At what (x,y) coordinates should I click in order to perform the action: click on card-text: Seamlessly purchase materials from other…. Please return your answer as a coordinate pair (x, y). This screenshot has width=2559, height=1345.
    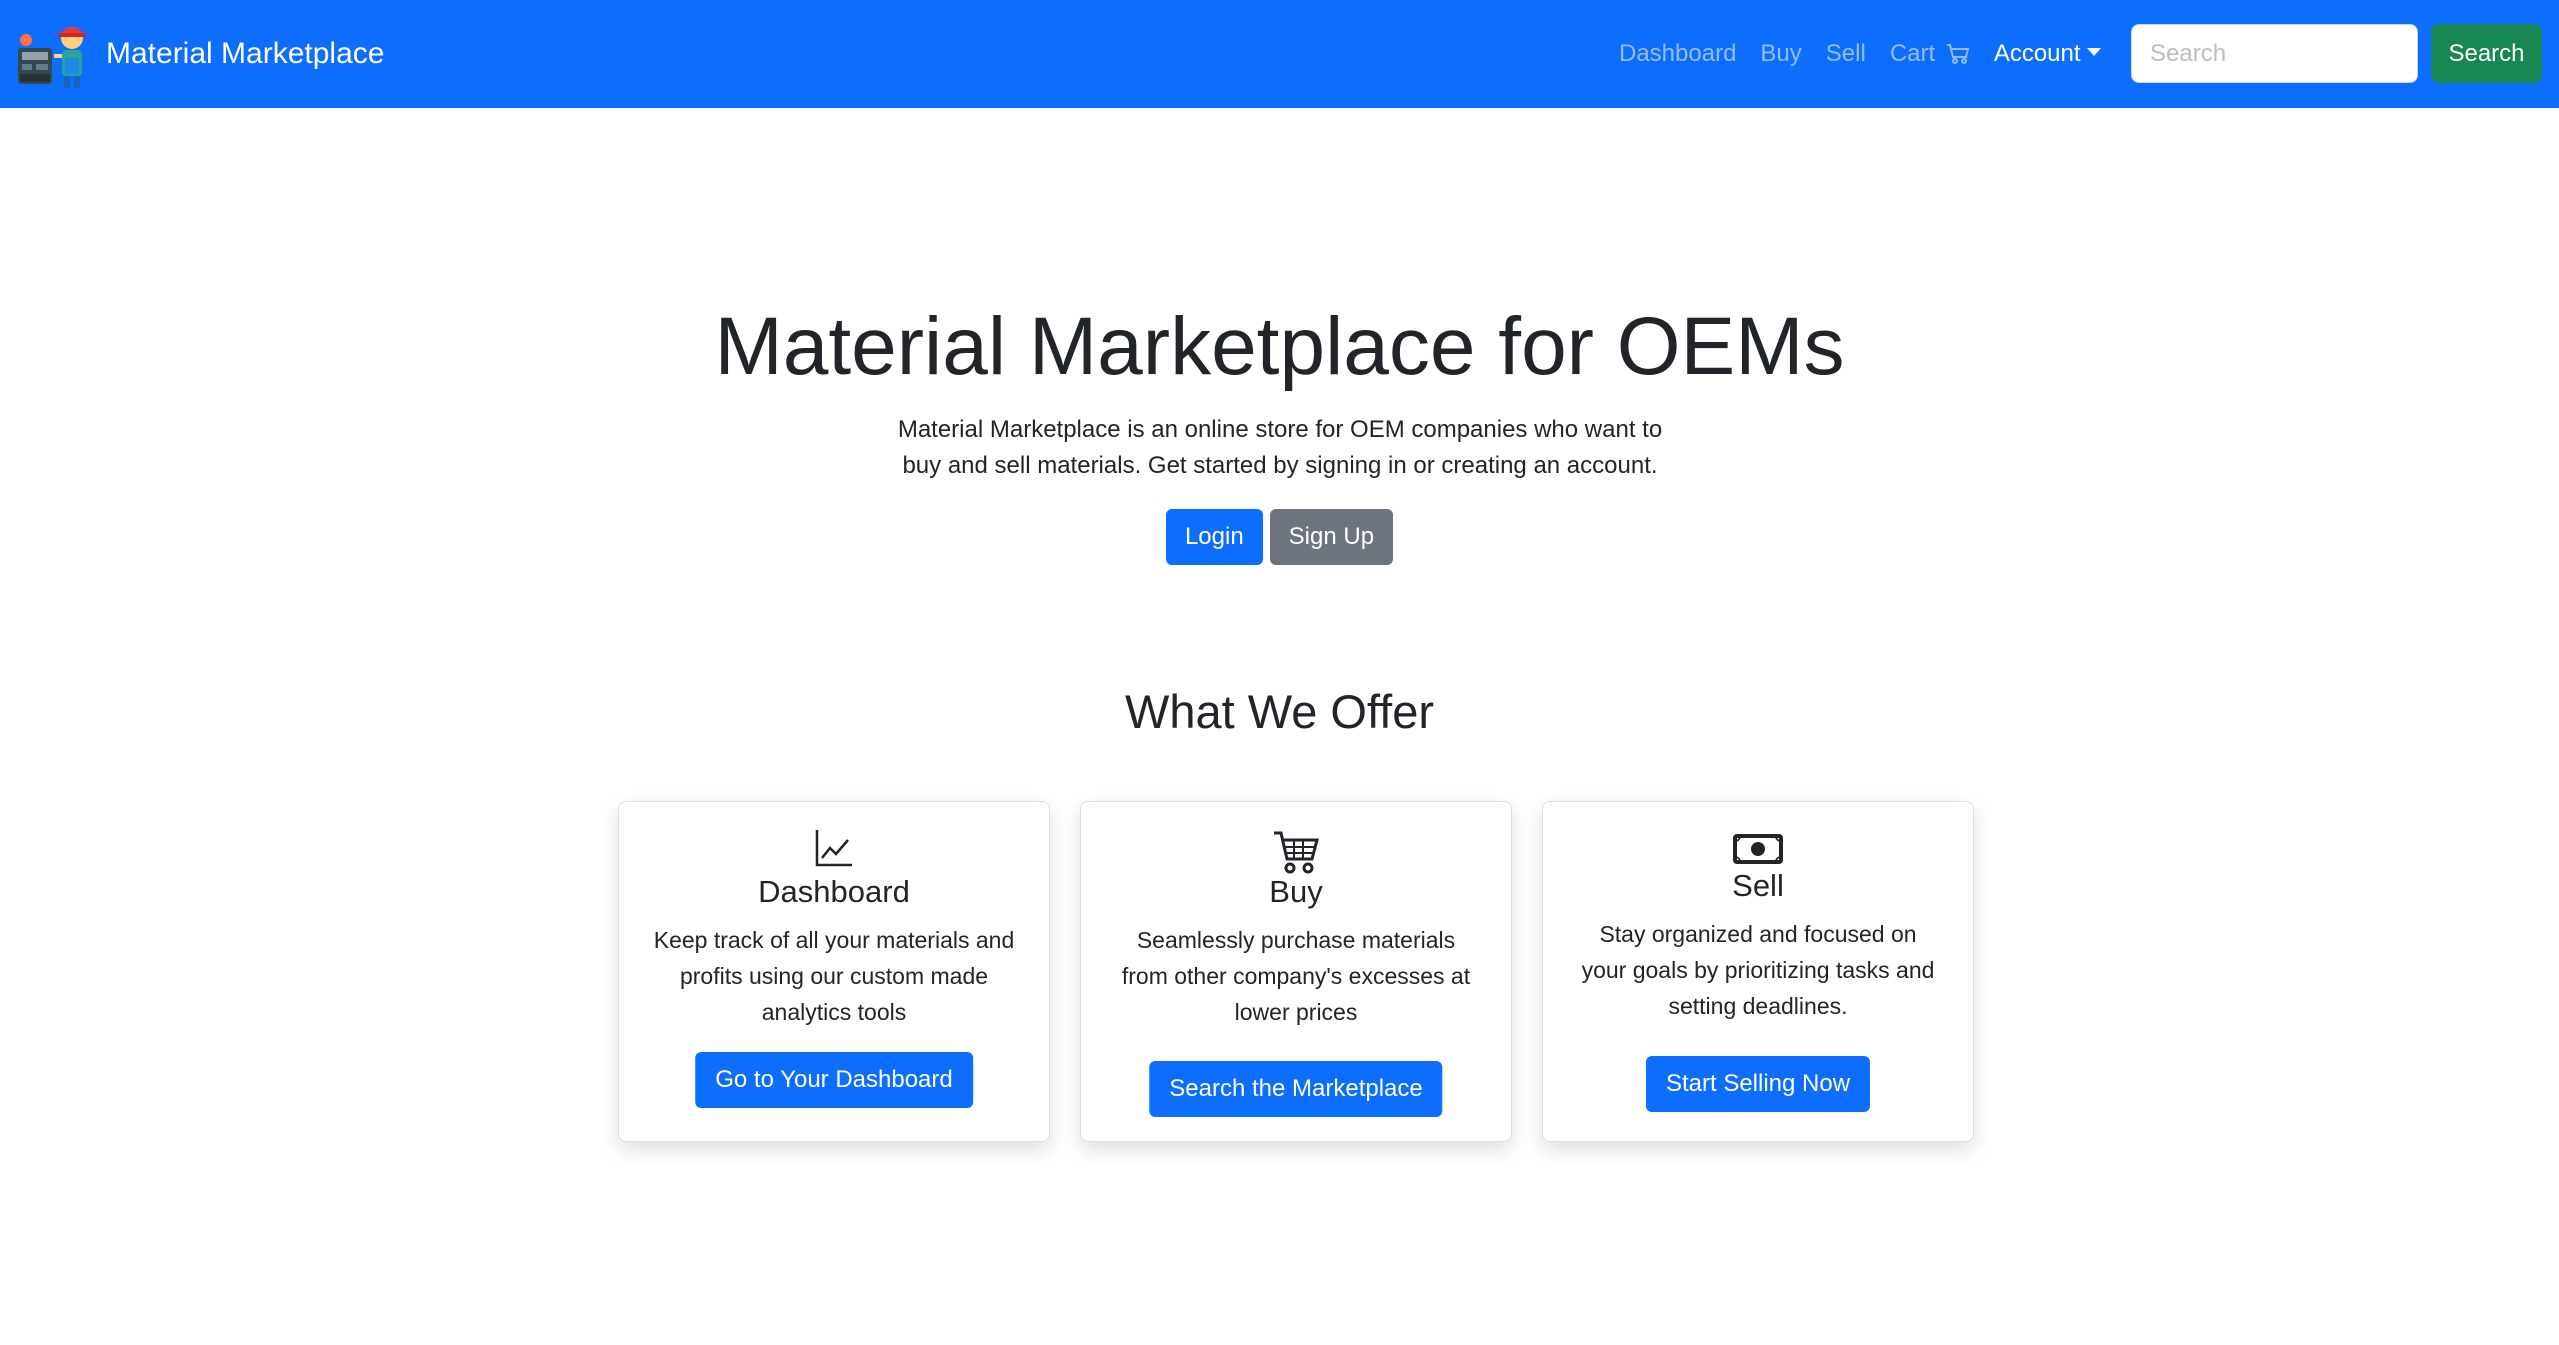
    Looking at the image, I should click on (1296, 976).